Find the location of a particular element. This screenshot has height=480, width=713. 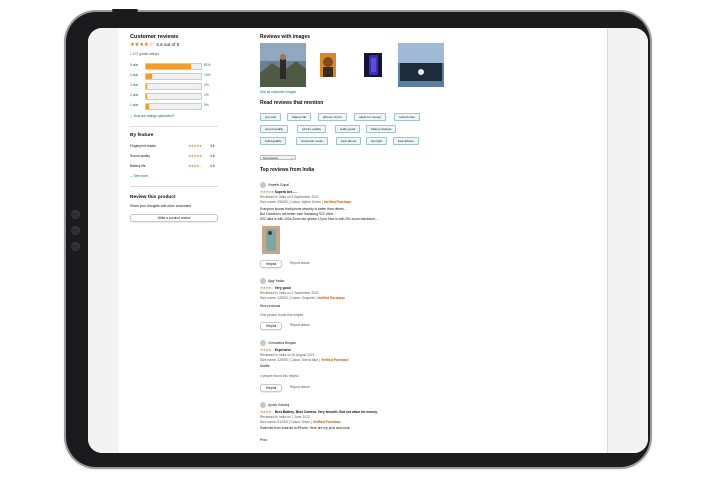

mention-chip: battery backup is located at coordinates (381, 129).